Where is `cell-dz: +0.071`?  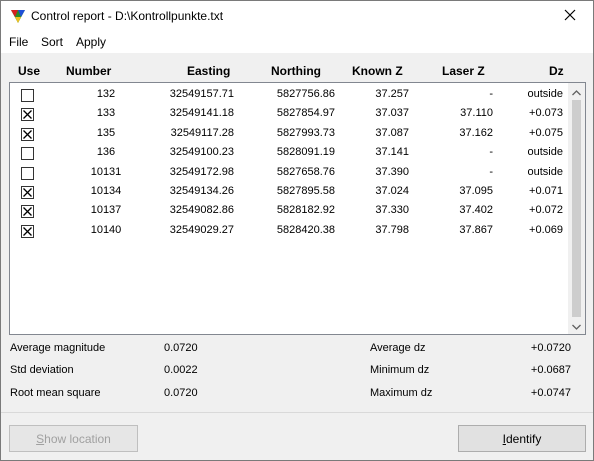
cell-dz: +0.071 is located at coordinates (546, 191).